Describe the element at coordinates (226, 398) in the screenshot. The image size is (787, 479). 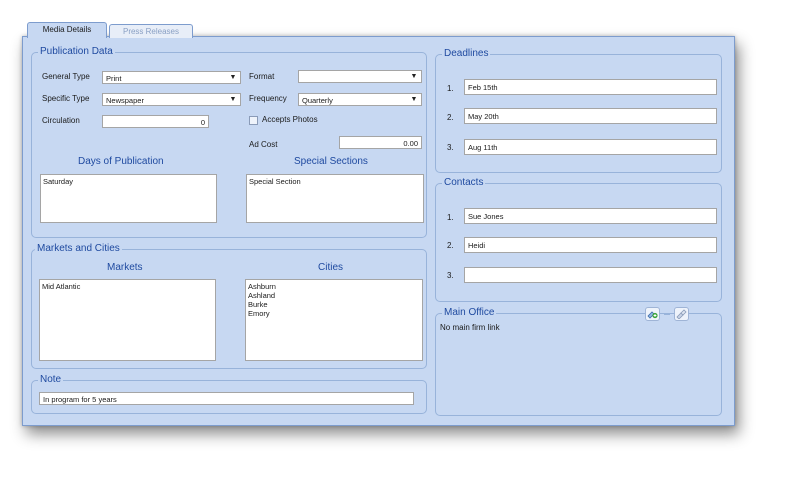
I see `note-input: In program for 5 years` at that location.